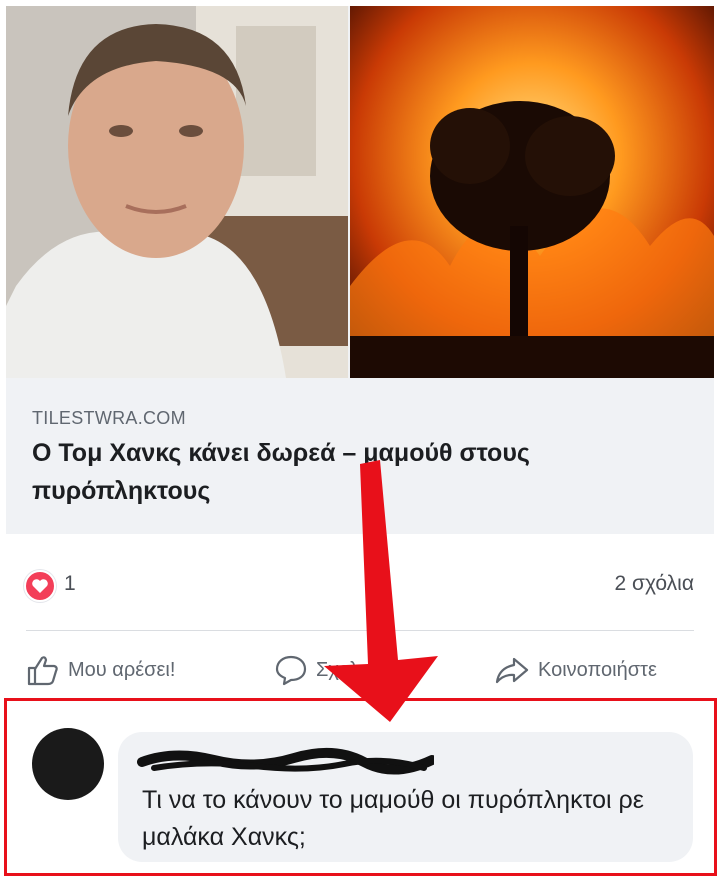  Describe the element at coordinates (360, 630) in the screenshot. I see `divider` at that location.